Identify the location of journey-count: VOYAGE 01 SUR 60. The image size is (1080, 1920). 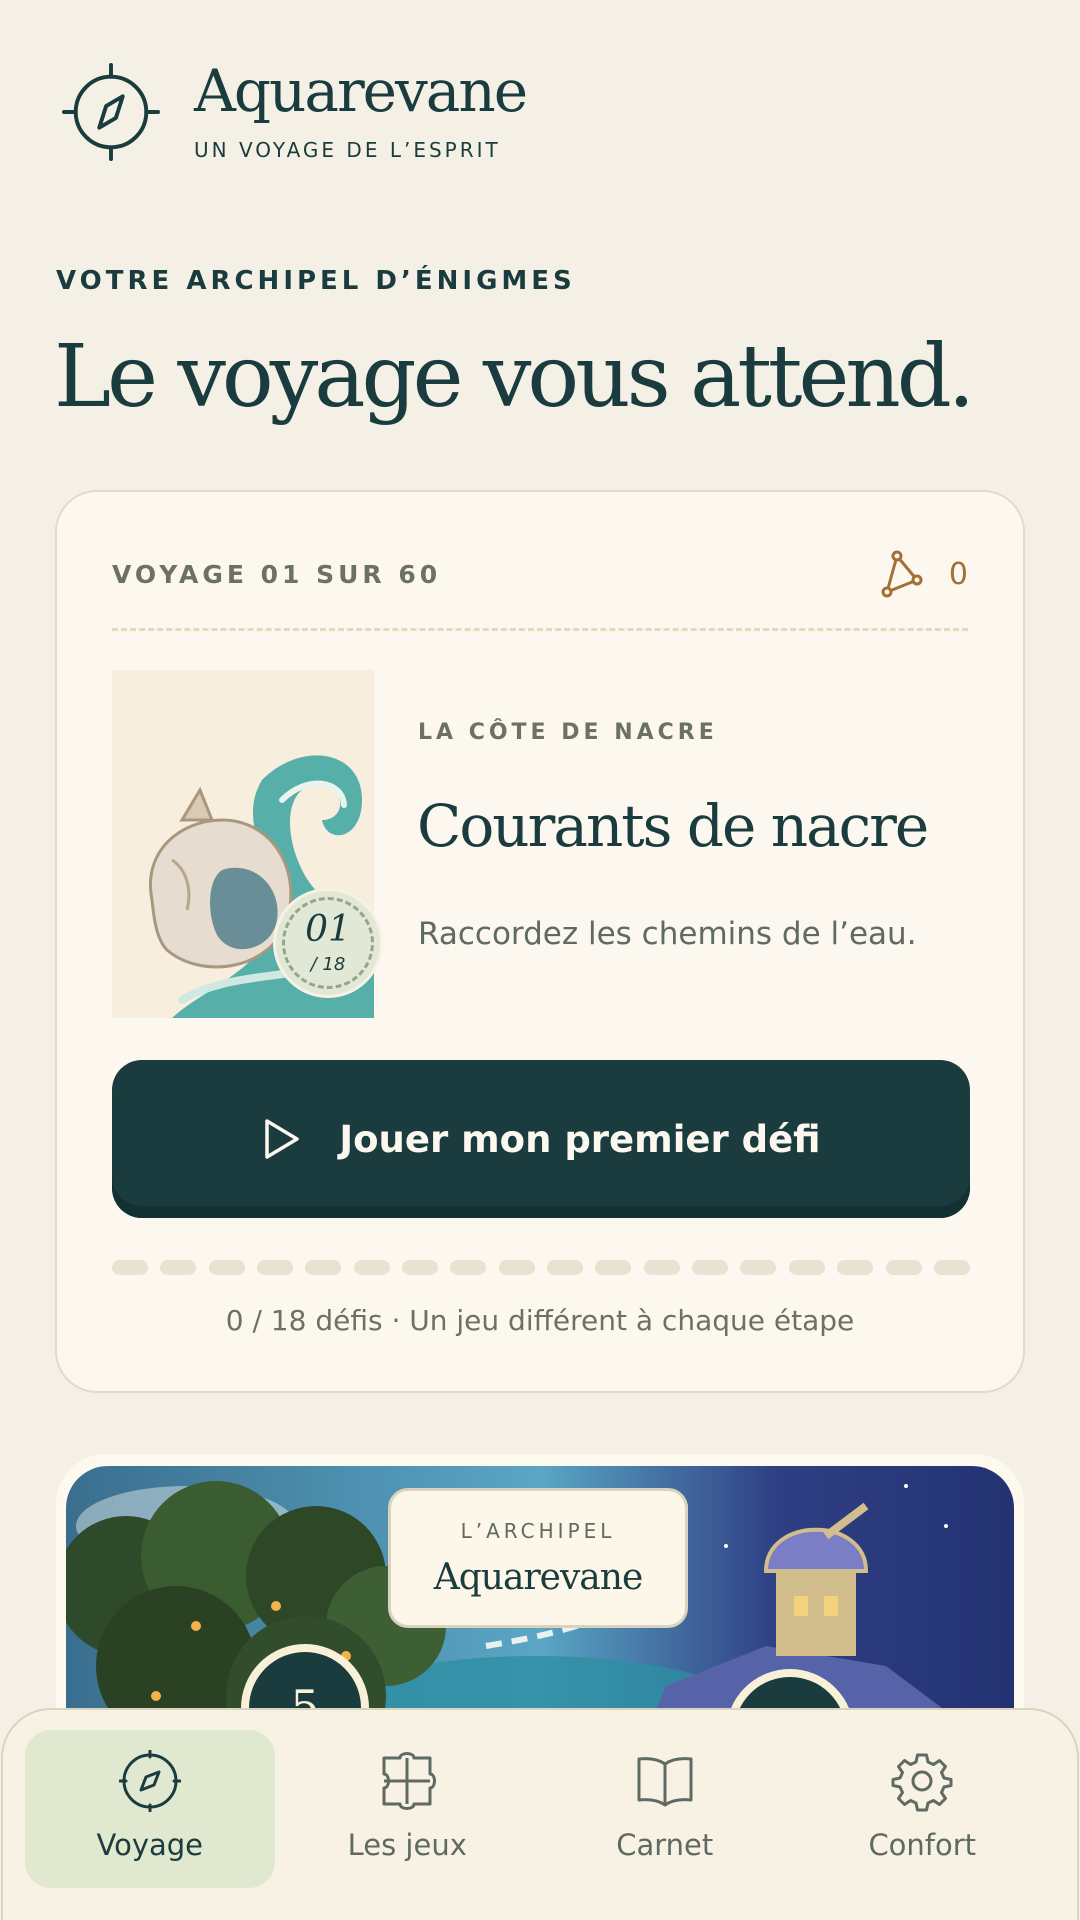
(277, 574).